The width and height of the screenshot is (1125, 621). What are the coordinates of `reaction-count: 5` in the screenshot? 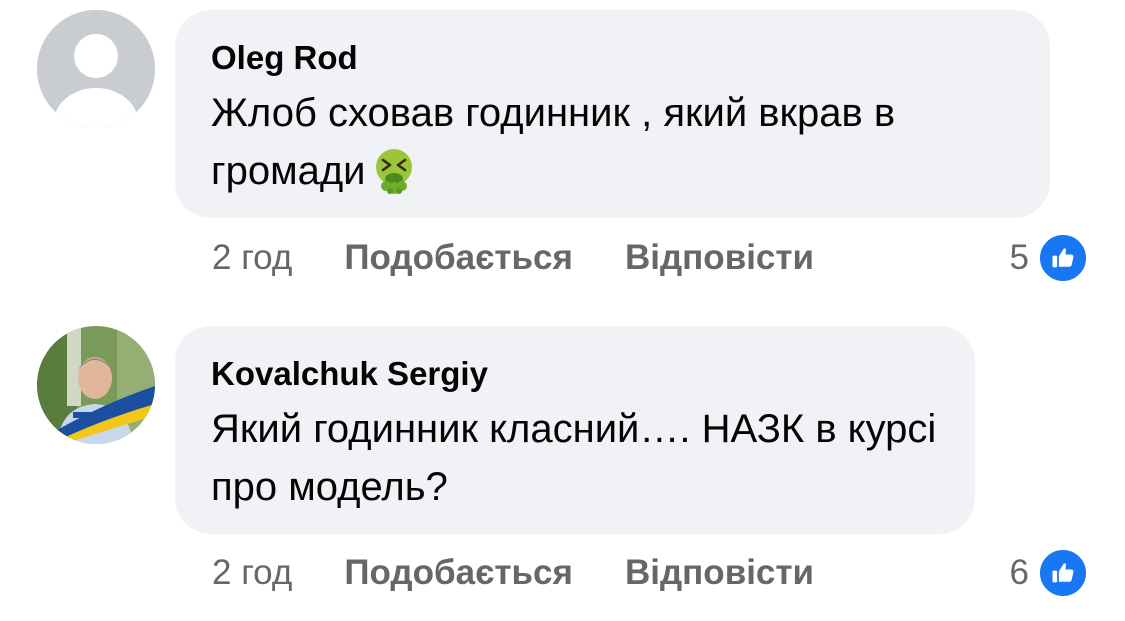 It's located at (1019, 257).